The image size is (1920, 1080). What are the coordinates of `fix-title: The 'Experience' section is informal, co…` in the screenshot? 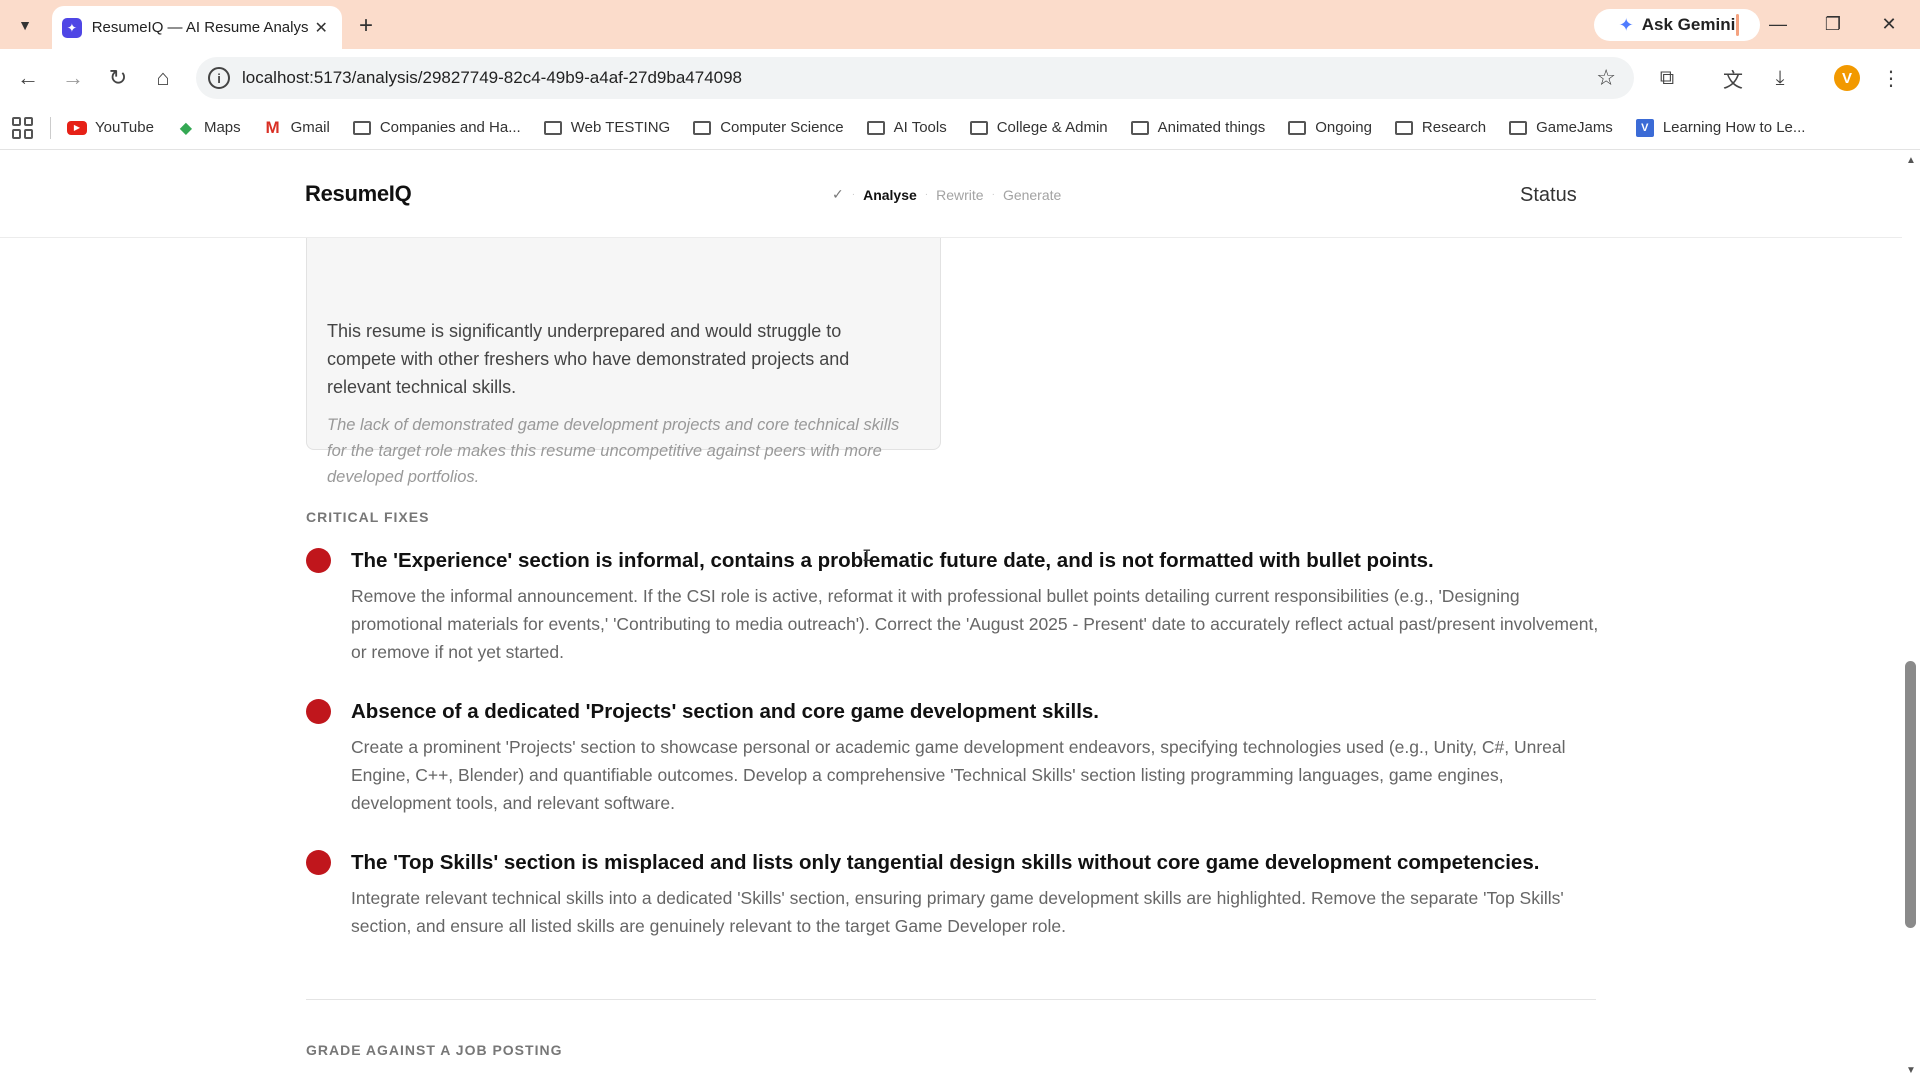 It's located at (892, 560).